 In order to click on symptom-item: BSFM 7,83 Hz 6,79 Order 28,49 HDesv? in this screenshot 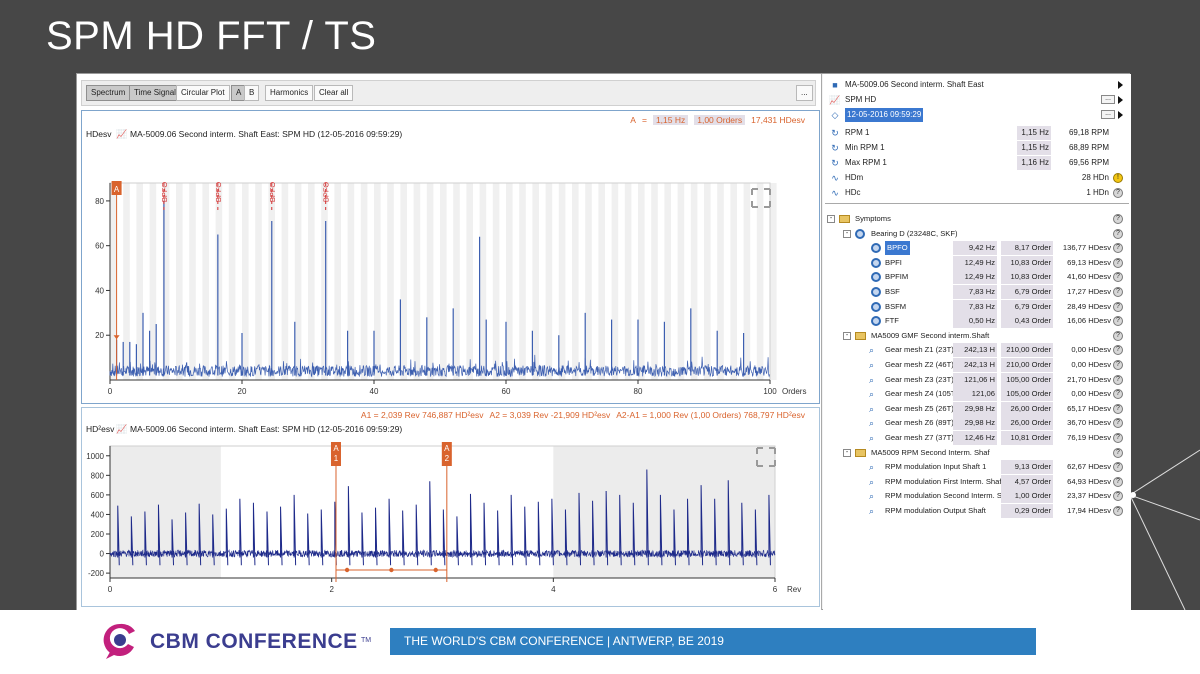, I will do `click(977, 307)`.